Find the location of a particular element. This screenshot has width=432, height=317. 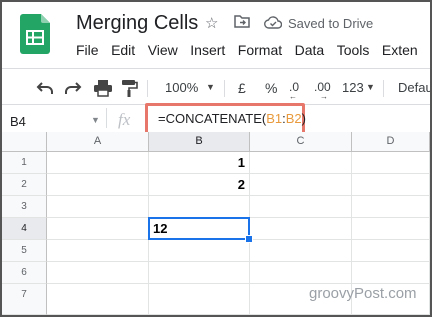

cell-d5 is located at coordinates (391, 251).